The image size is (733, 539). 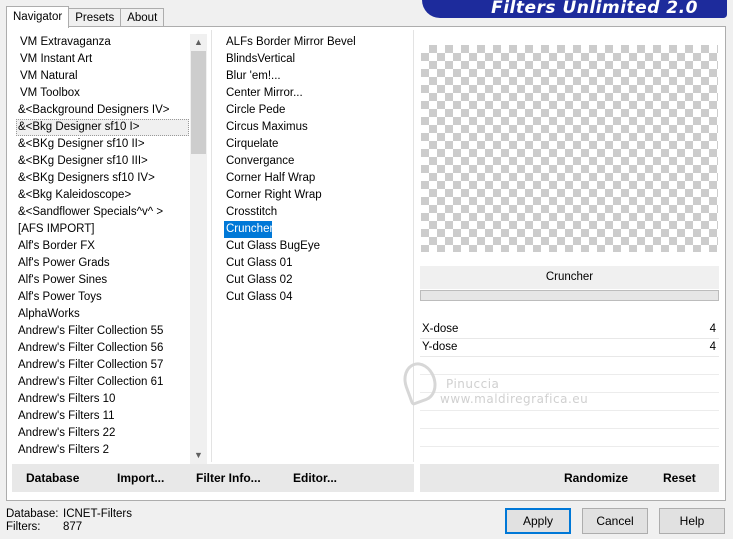 I want to click on status-info: Database: ICNET-Filters Filters: 877, so click(x=69, y=521).